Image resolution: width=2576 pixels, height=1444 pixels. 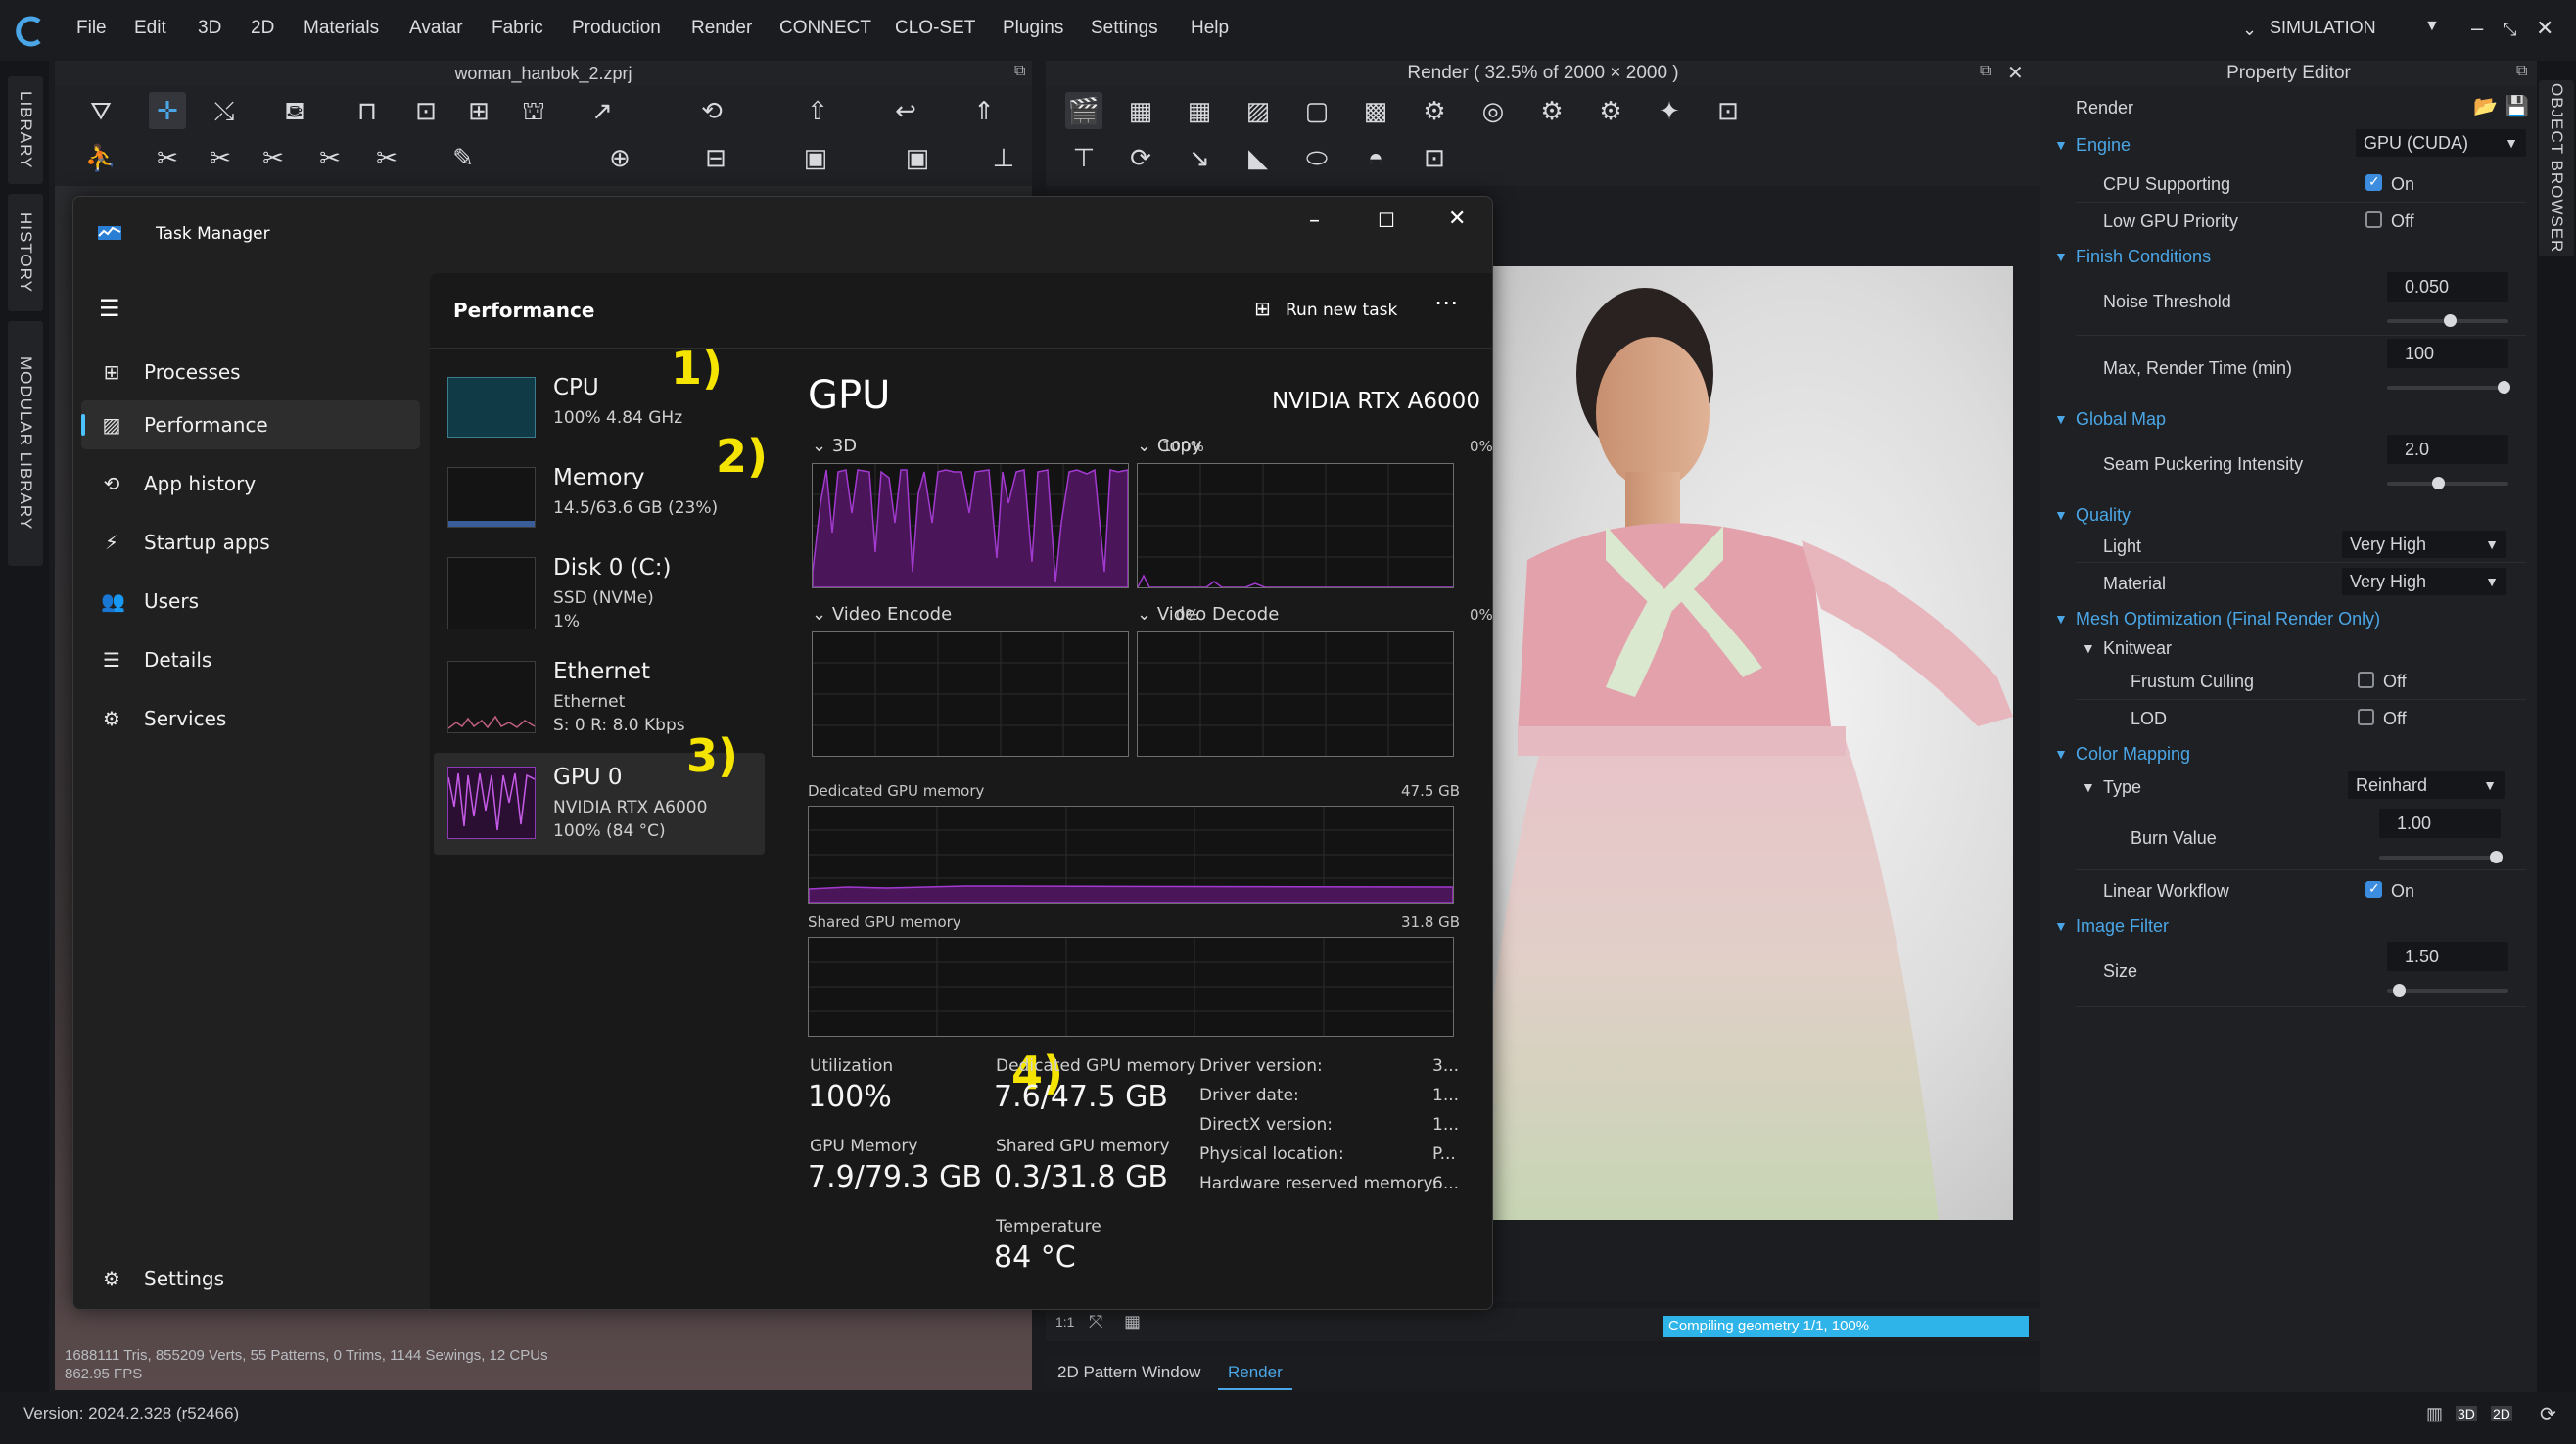 I want to click on render-snapshot-icon: ⊡, so click(x=1728, y=110).